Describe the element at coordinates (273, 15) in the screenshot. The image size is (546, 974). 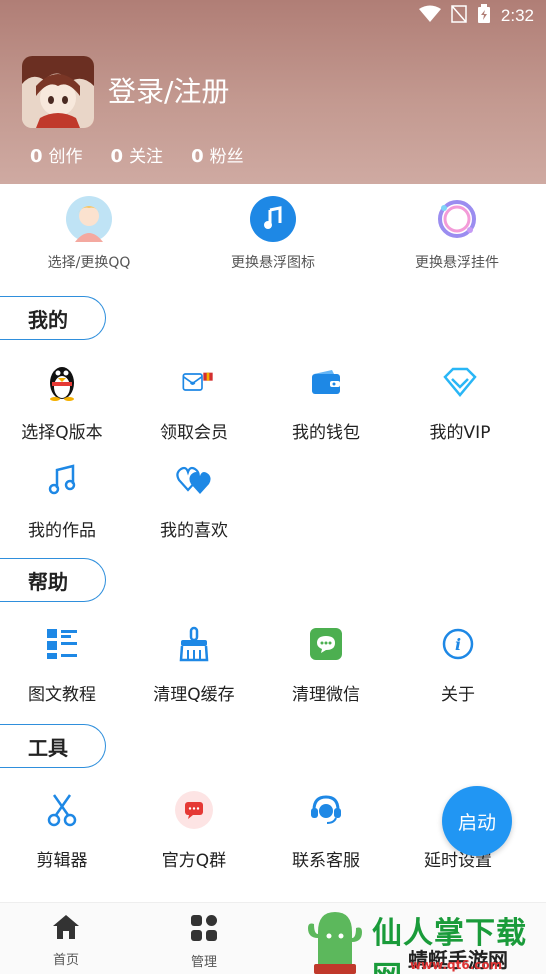
I see `status-bar: 2:32` at that location.